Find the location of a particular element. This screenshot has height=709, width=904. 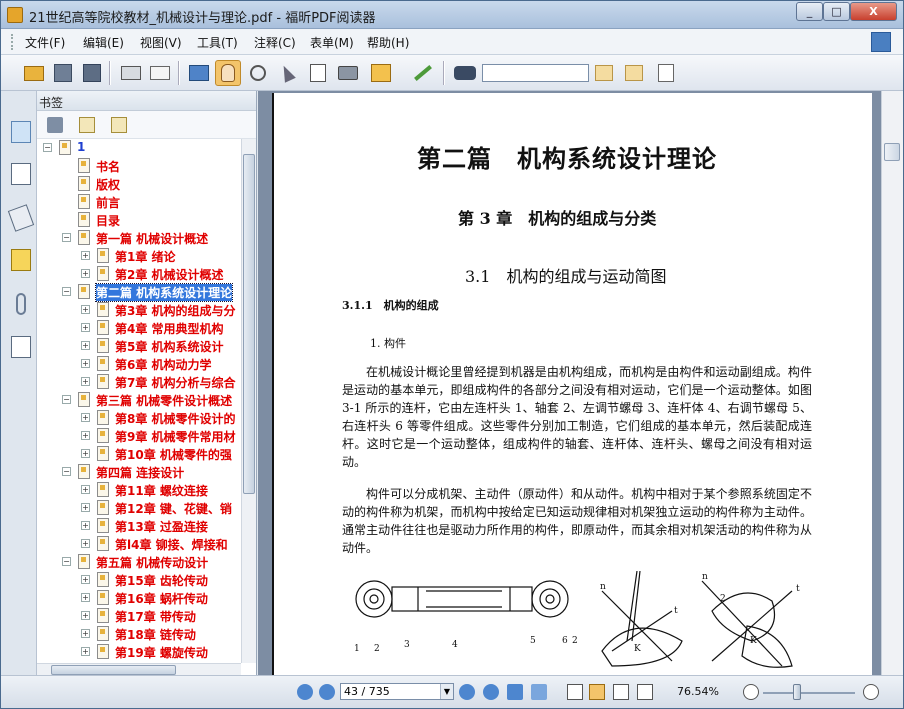

minimize-button: _ is located at coordinates (809, 11).